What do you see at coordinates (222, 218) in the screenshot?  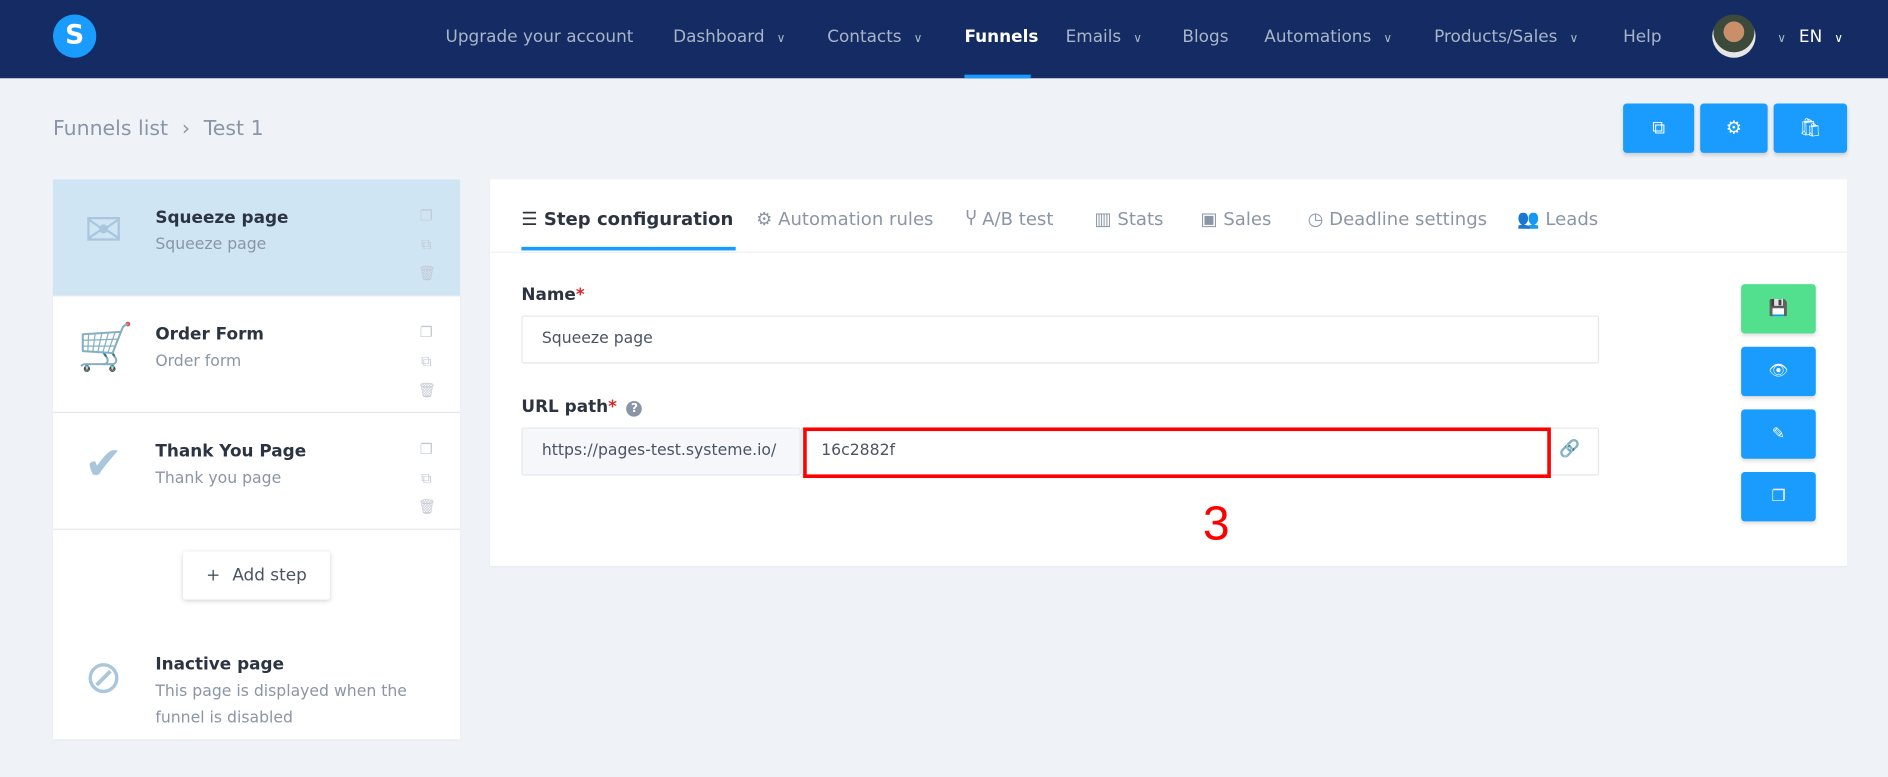 I see `step-title: Squeeze page` at bounding box center [222, 218].